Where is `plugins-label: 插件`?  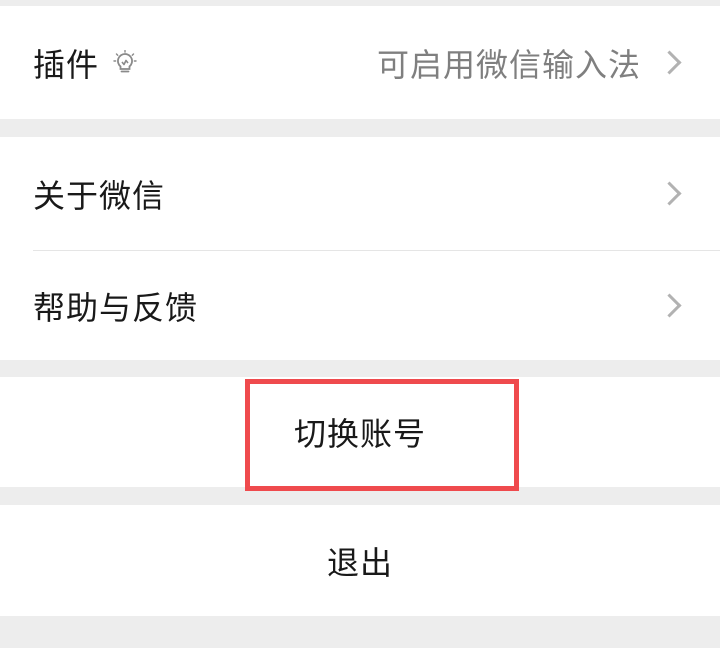
plugins-label: 插件 is located at coordinates (66, 64).